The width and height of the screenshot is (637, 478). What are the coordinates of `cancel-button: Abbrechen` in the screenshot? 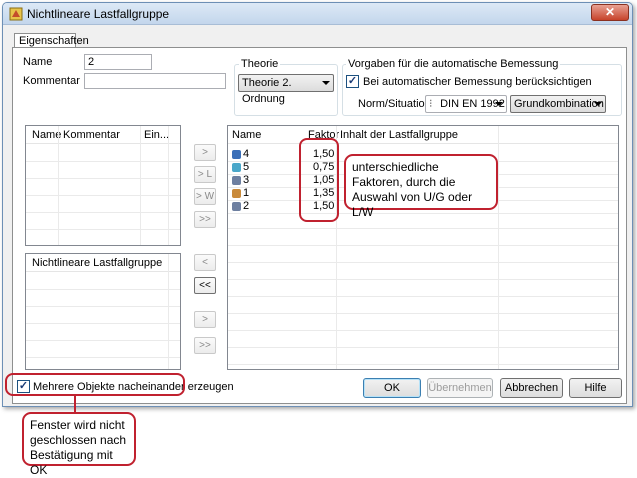 It's located at (531, 388).